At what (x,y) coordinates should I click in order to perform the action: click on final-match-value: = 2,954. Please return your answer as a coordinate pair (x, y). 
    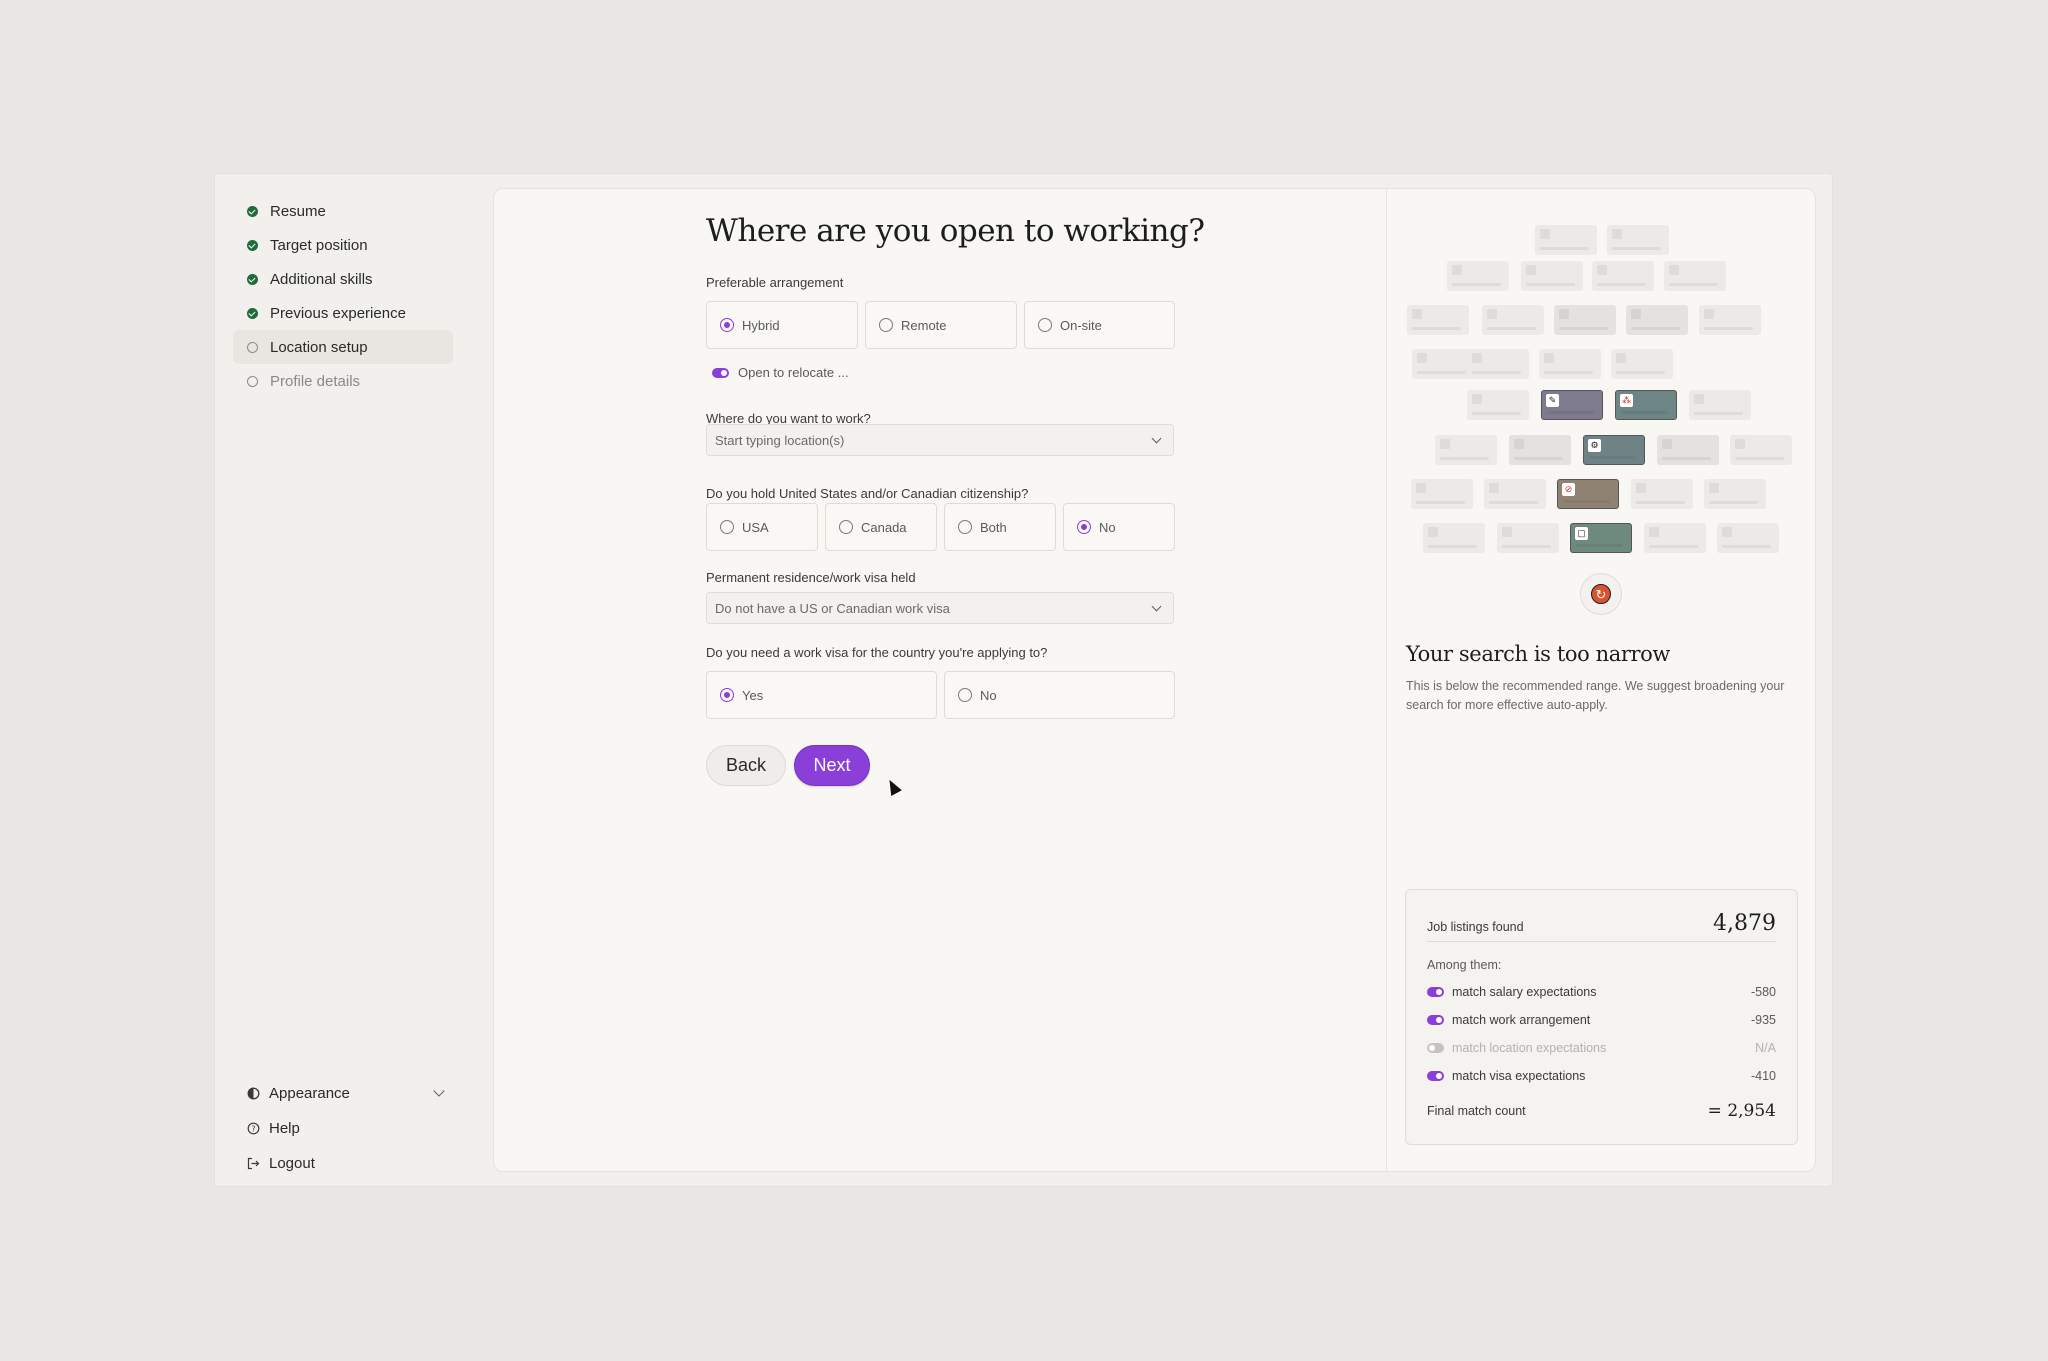
    Looking at the image, I should click on (1741, 1111).